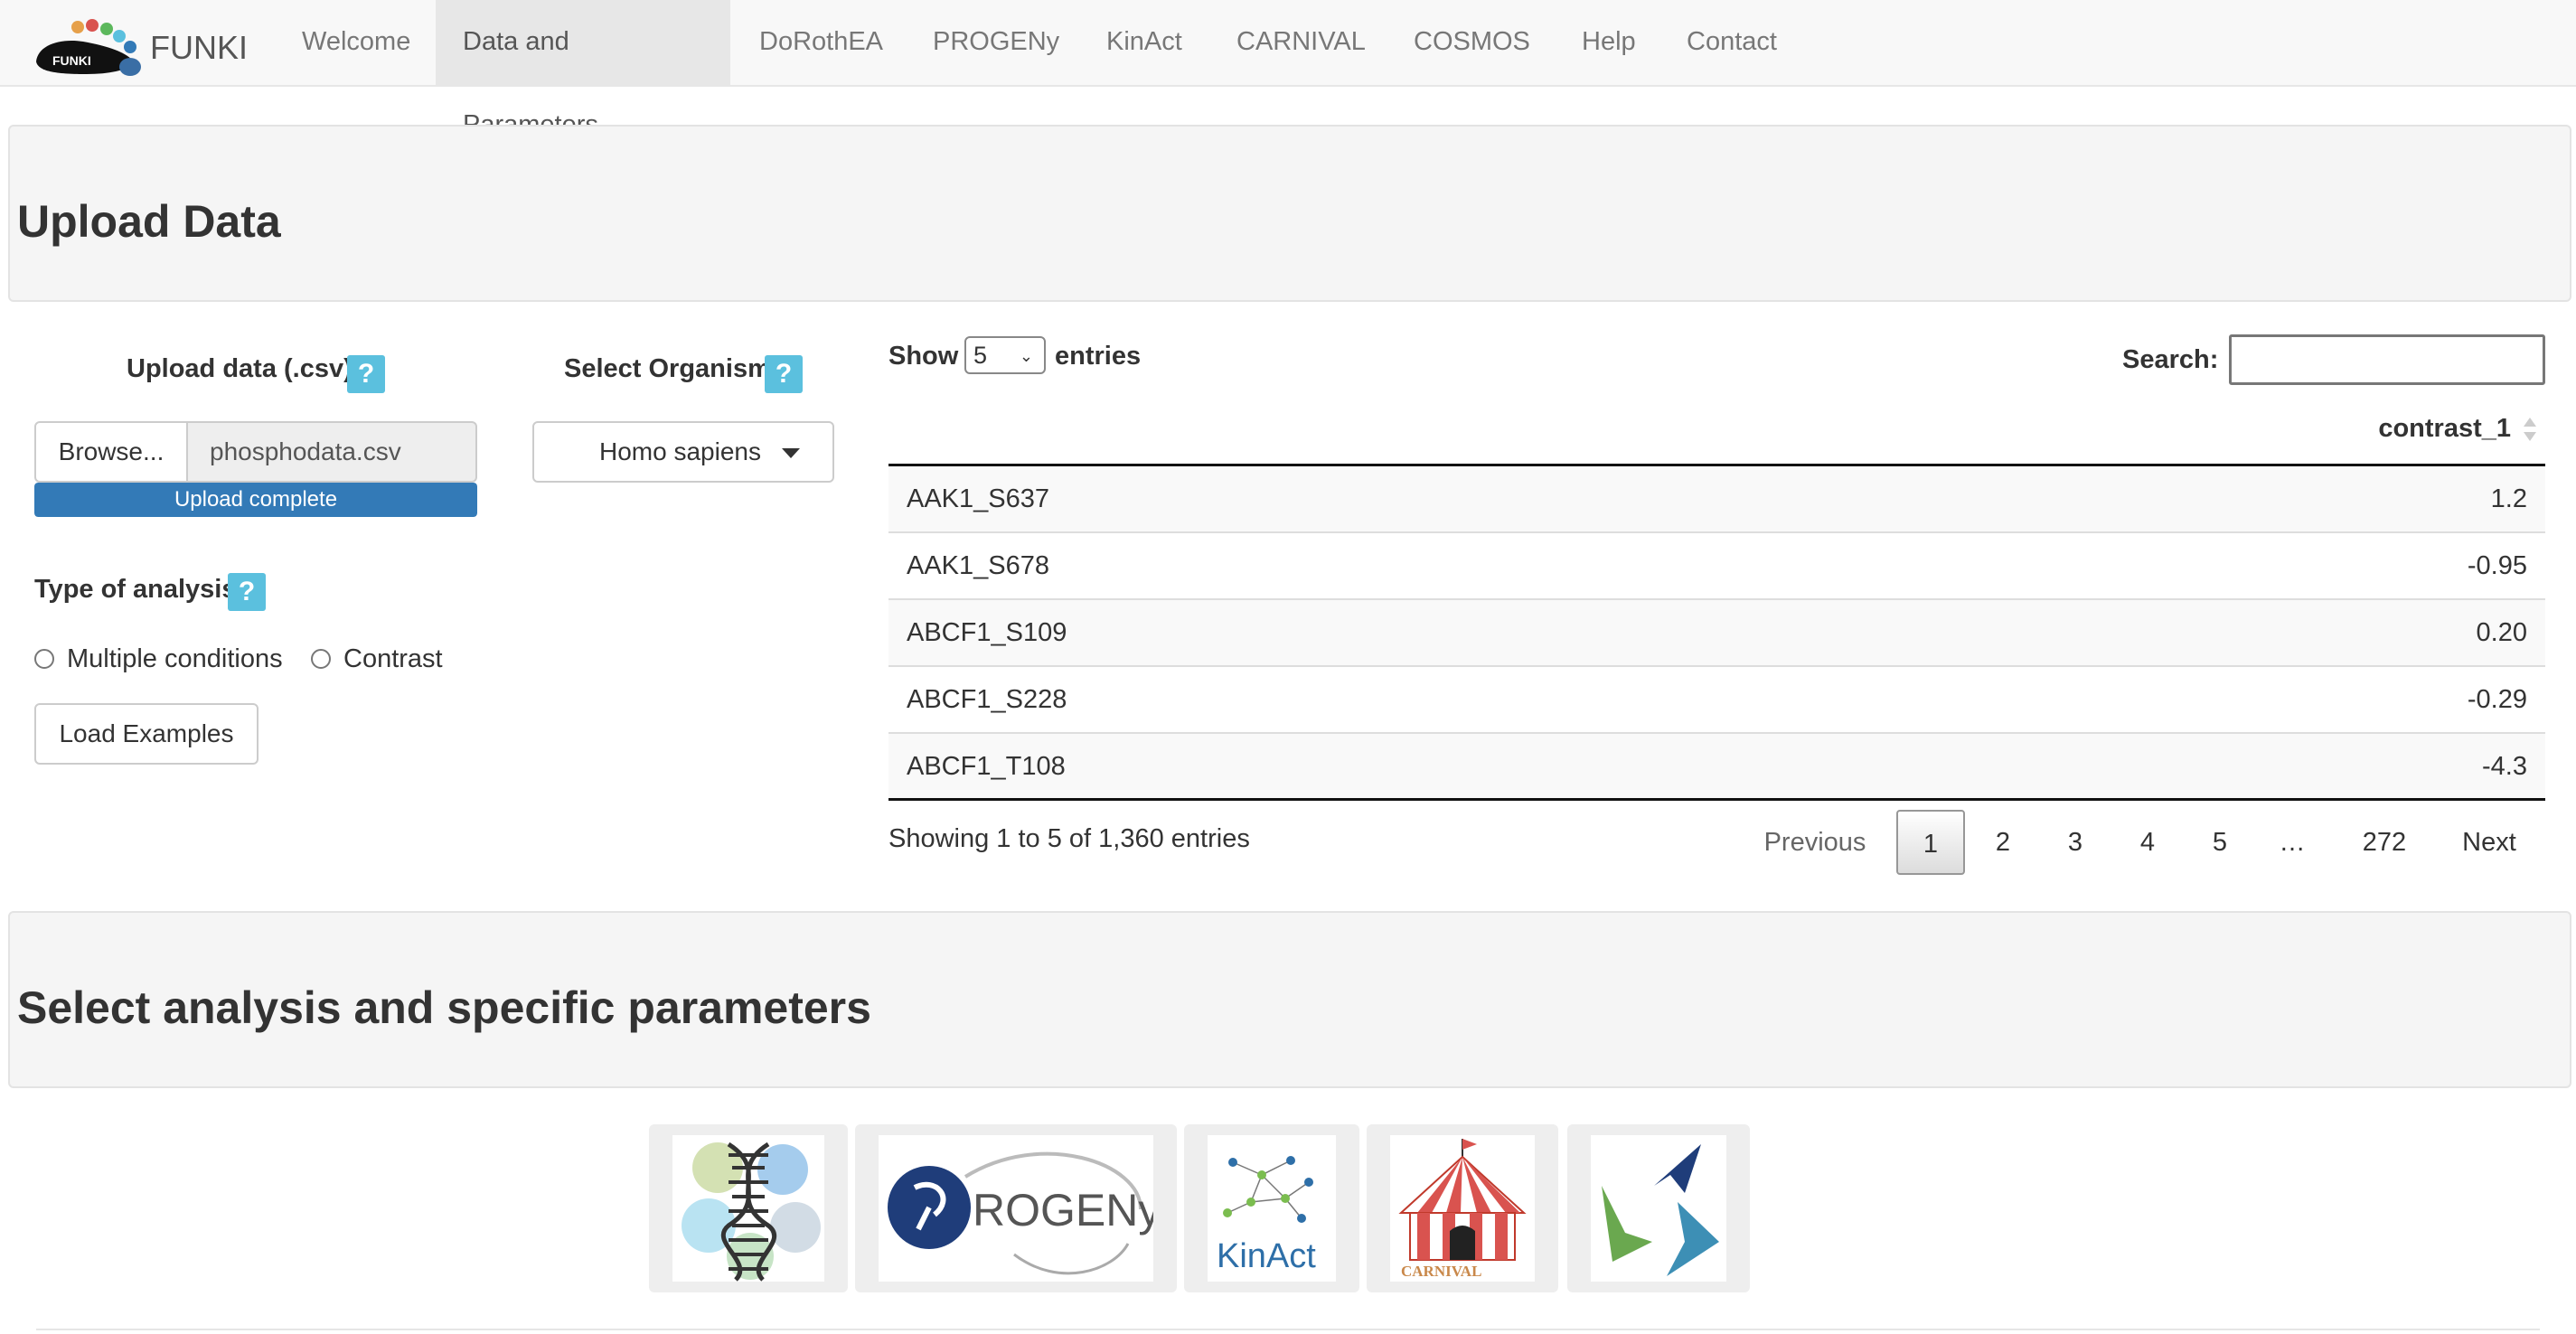 Image resolution: width=2576 pixels, height=1334 pixels. What do you see at coordinates (987, 766) in the screenshot?
I see `row-id: ABCF1_T108` at bounding box center [987, 766].